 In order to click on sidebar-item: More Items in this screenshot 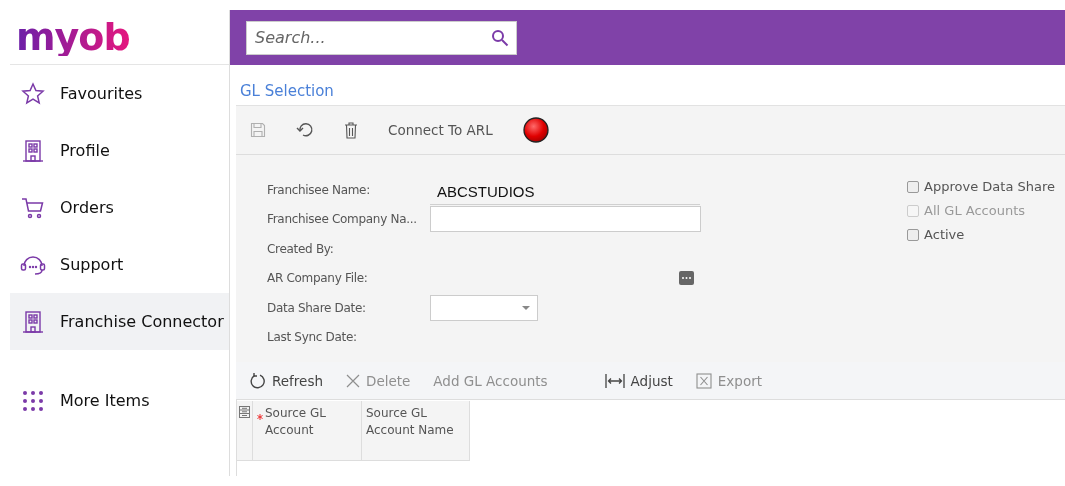, I will do `click(119, 400)`.